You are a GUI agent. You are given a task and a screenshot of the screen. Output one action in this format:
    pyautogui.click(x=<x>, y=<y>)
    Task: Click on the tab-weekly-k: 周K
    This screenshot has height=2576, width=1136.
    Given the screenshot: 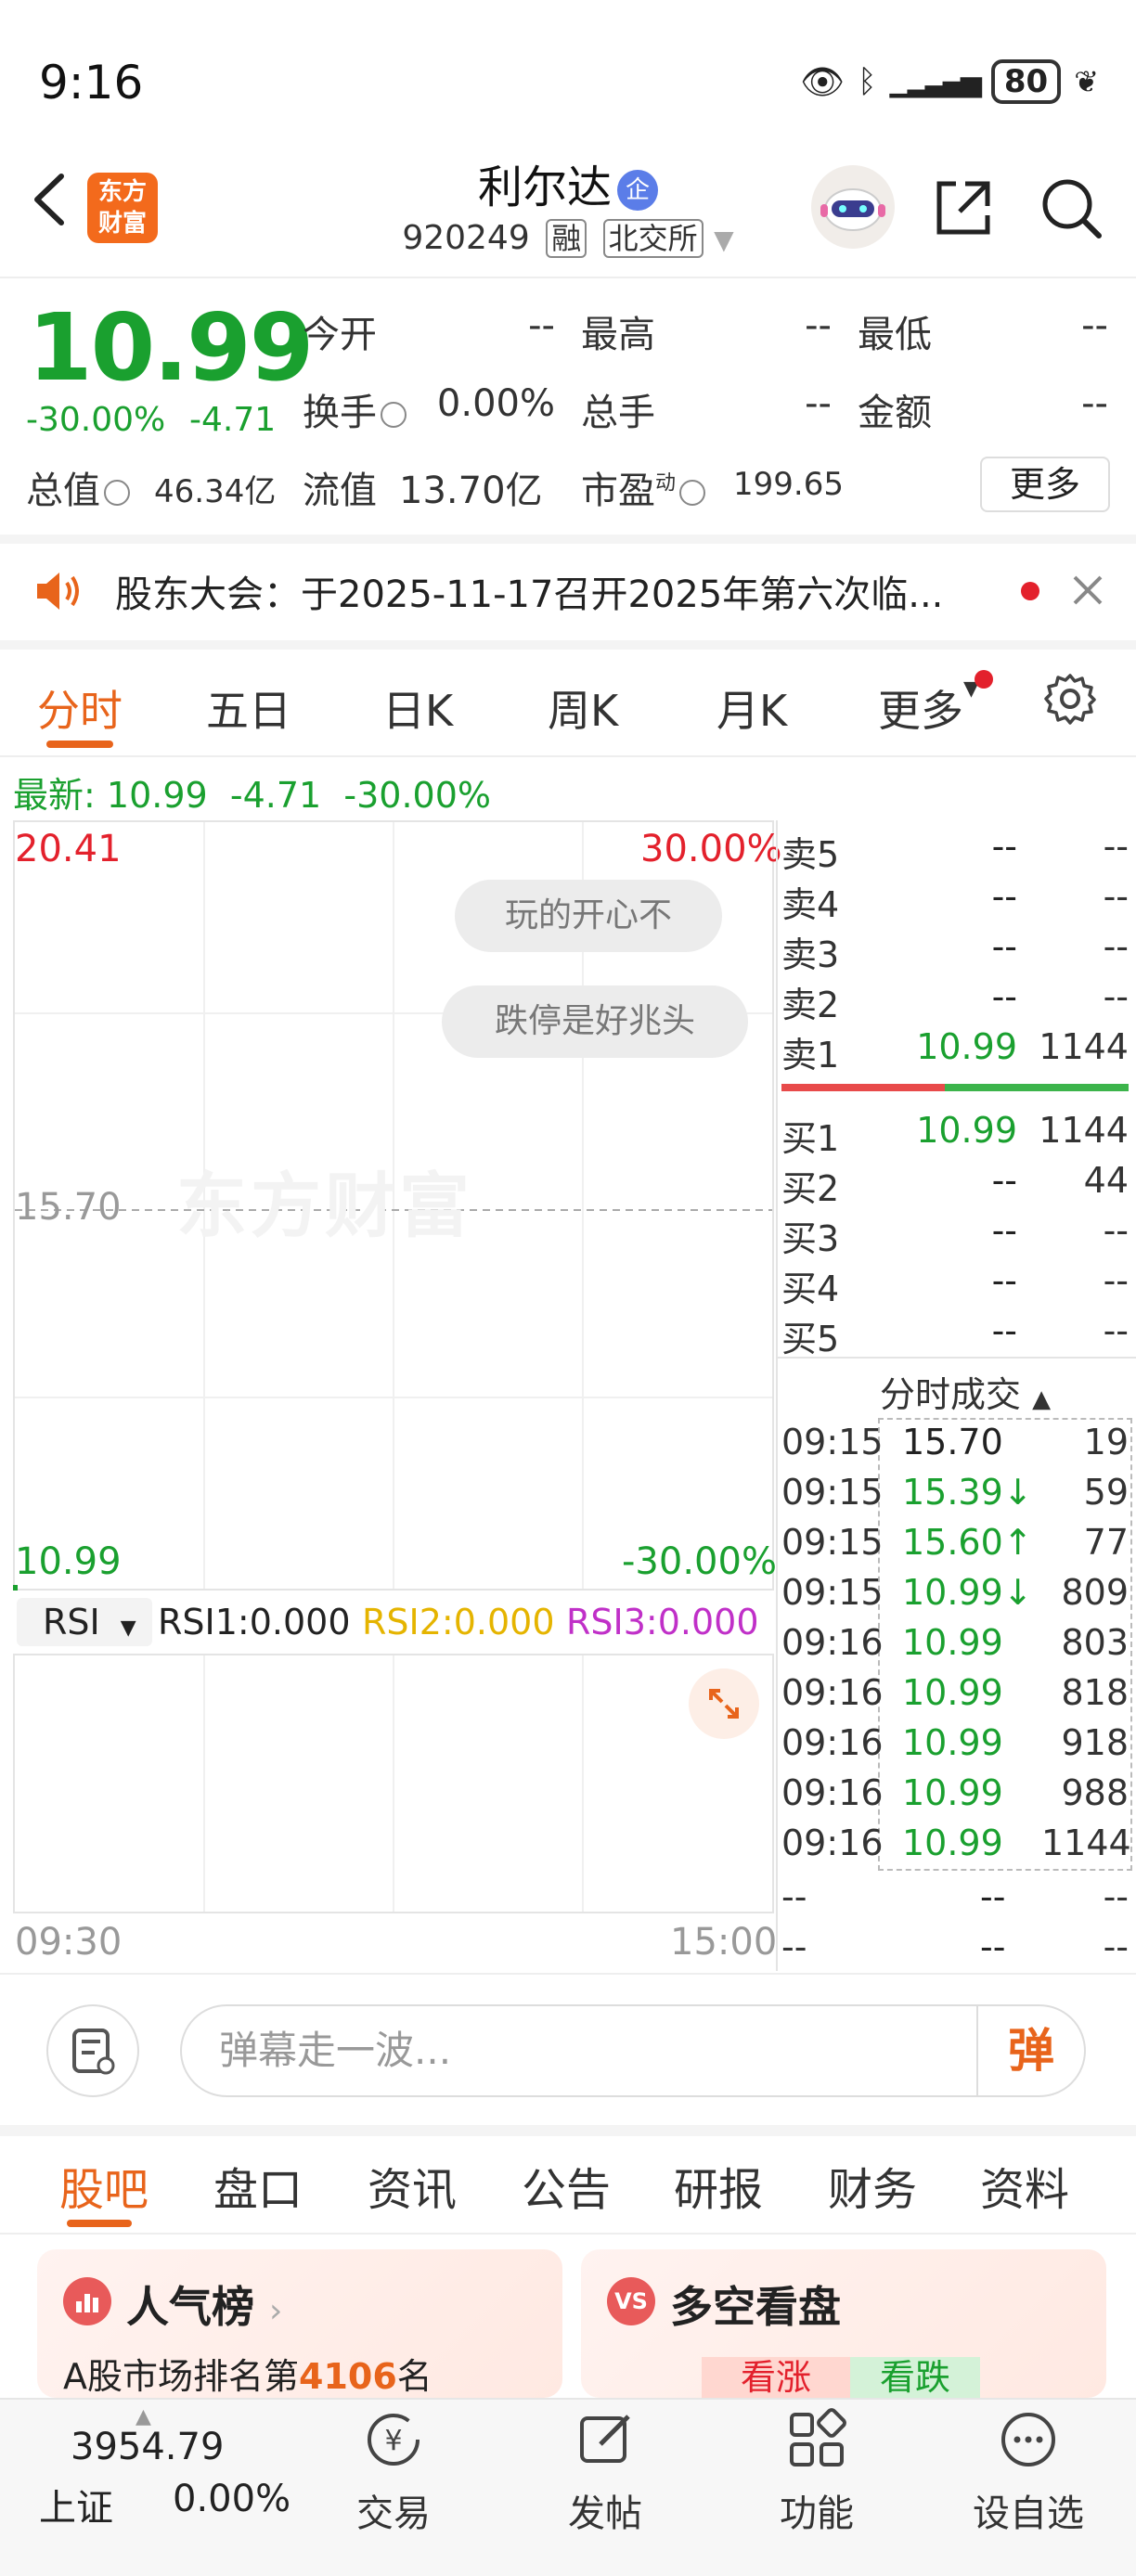 What is the action you would take?
    pyautogui.click(x=583, y=708)
    